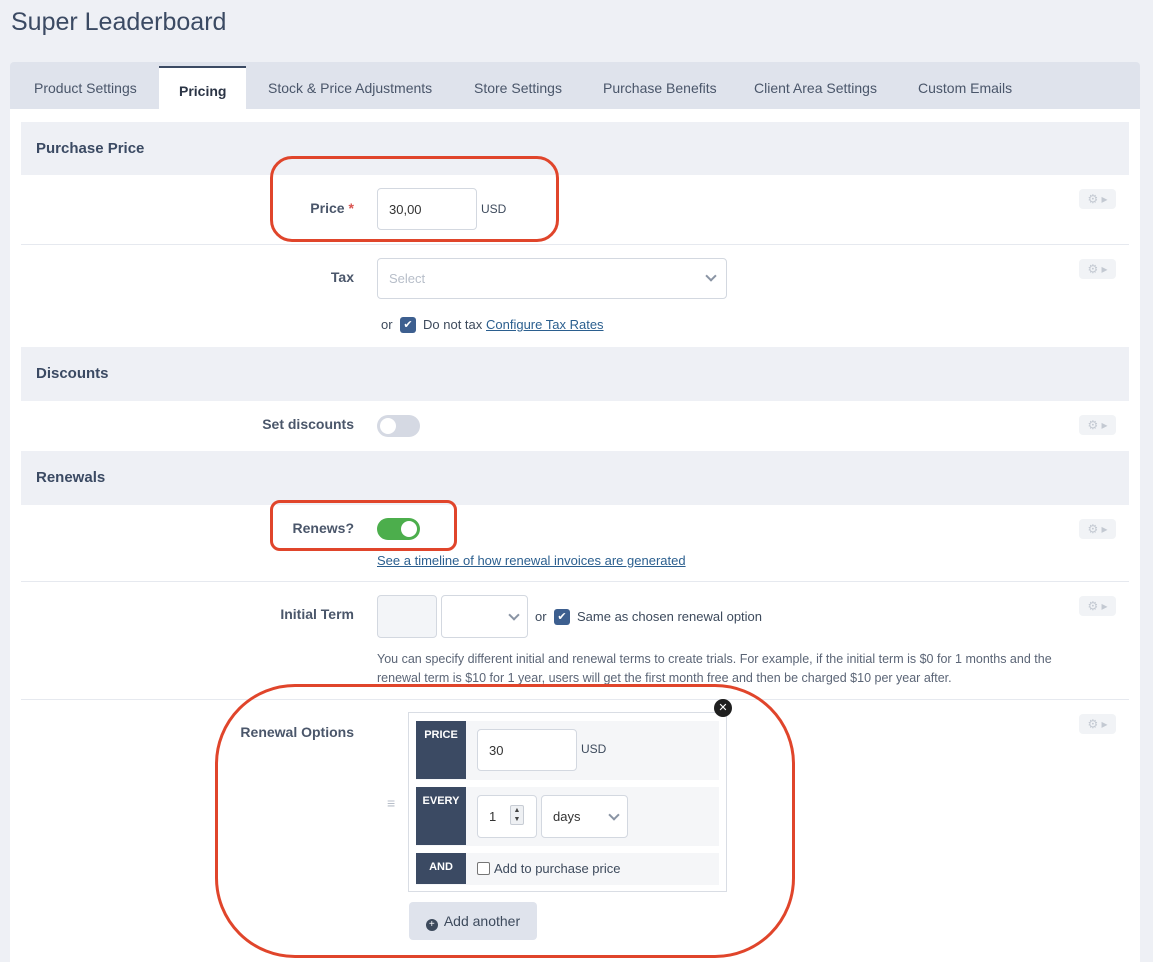 Image resolution: width=1153 pixels, height=962 pixels. What do you see at coordinates (317, 614) in the screenshot?
I see `initial-term-label: Initial Term` at bounding box center [317, 614].